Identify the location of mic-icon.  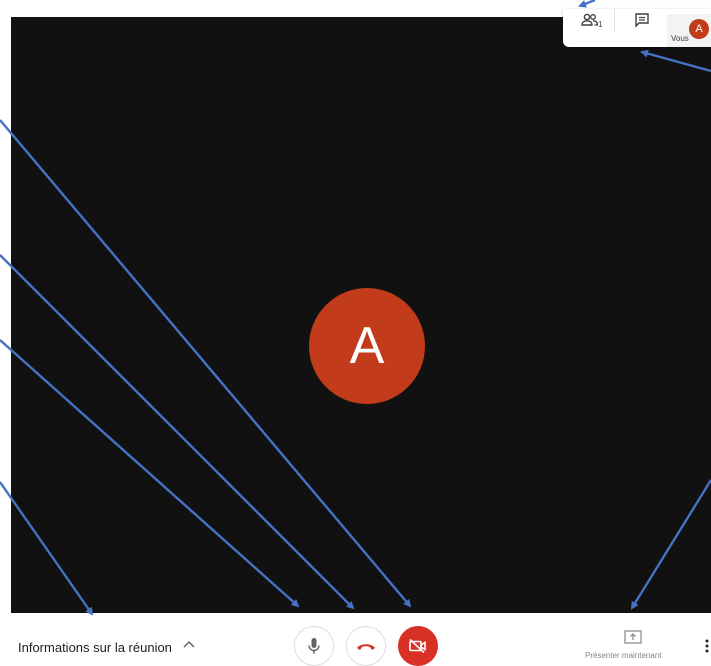
(314, 646).